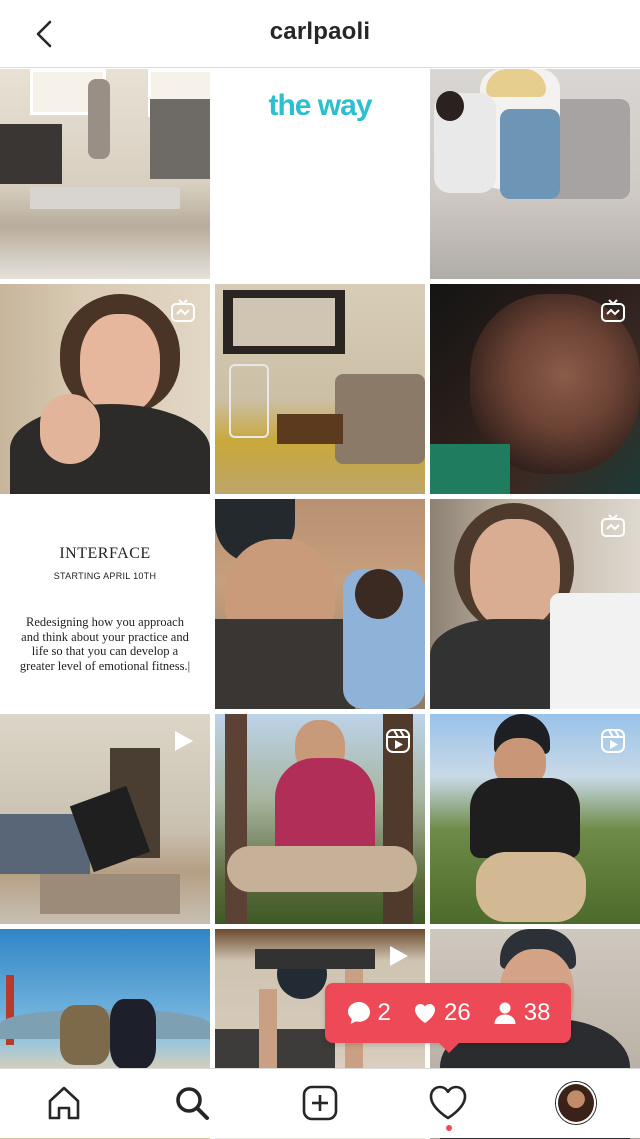 This screenshot has height=1139, width=640. What do you see at coordinates (535, 174) in the screenshot?
I see `post-mom-baby-sofa` at bounding box center [535, 174].